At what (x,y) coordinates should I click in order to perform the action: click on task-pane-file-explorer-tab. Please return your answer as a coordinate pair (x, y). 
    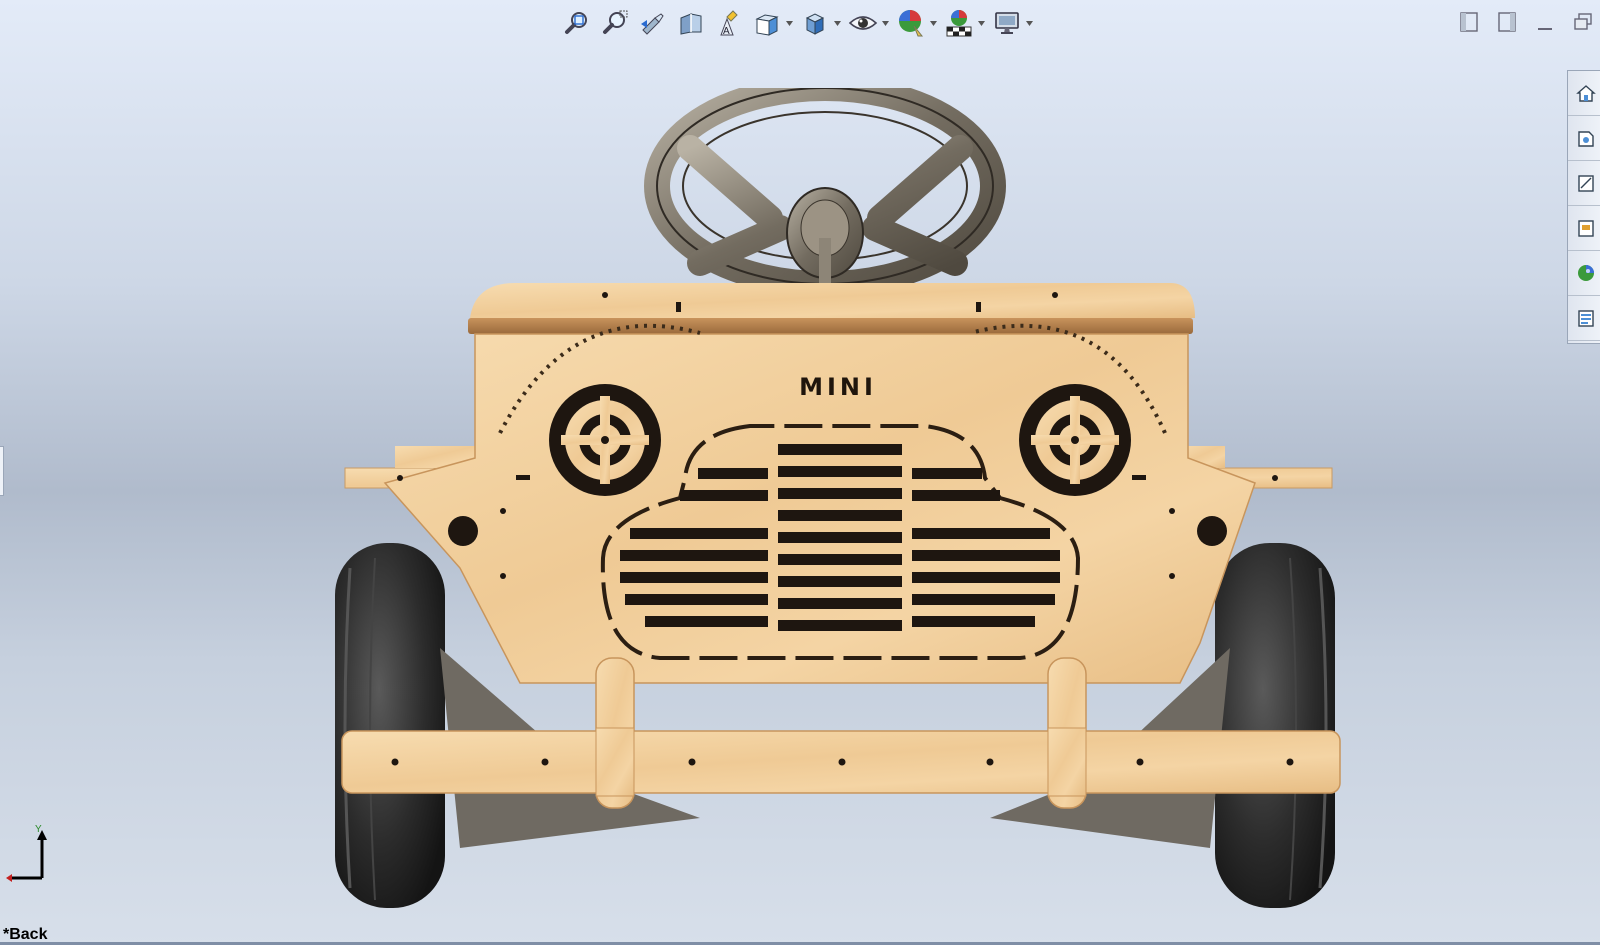
    Looking at the image, I should click on (1584, 183).